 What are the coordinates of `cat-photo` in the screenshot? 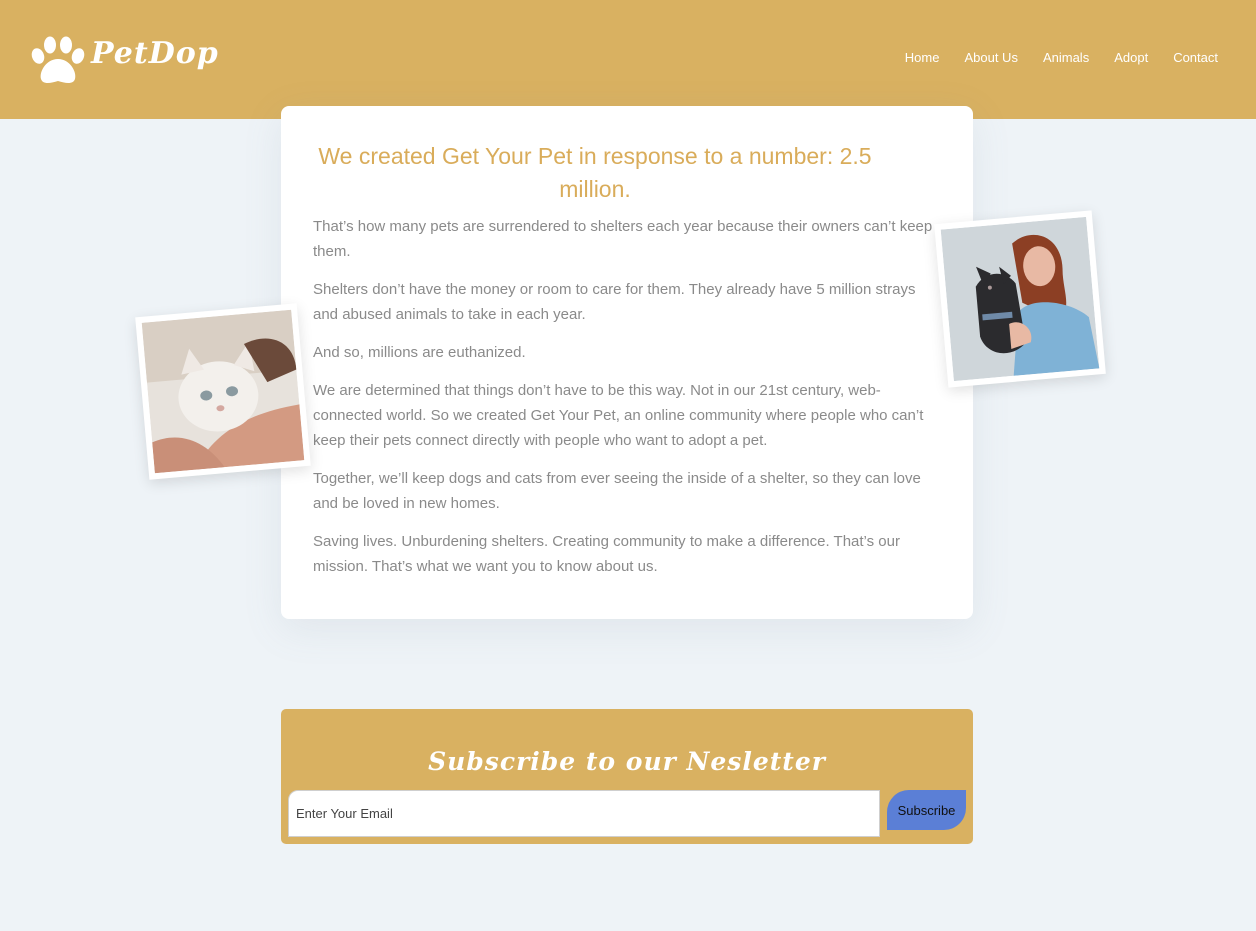 It's located at (223, 391).